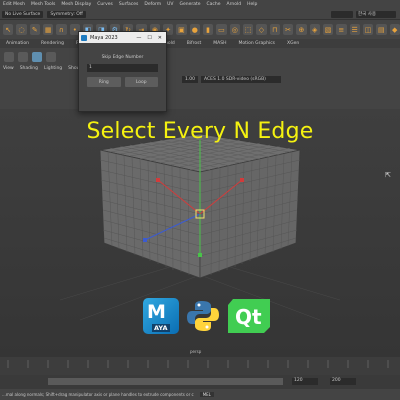  What do you see at coordinates (206, 394) in the screenshot?
I see `mel-label: MEL` at bounding box center [206, 394].